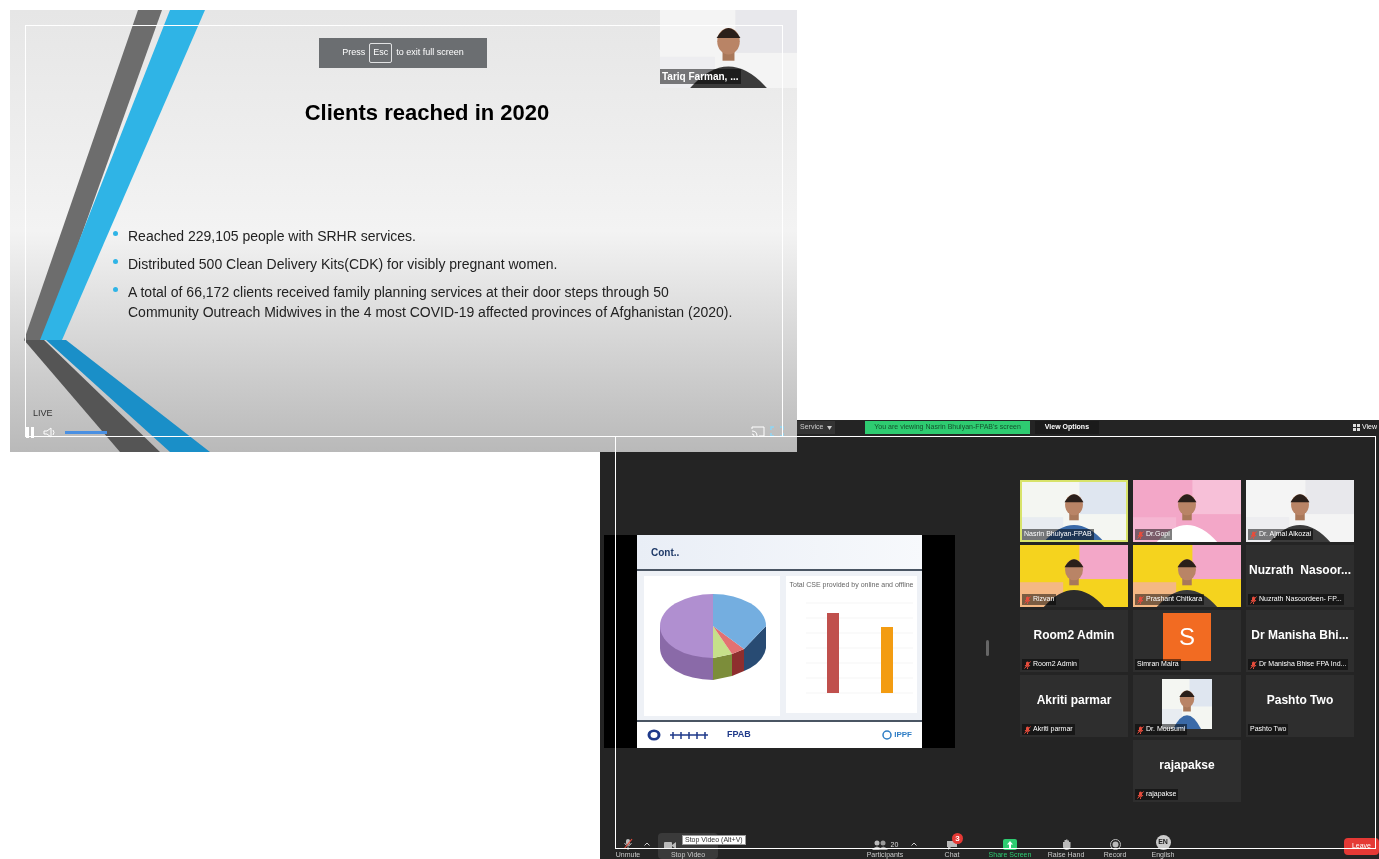  What do you see at coordinates (343, 264) in the screenshot?
I see `bullet-text: Distributed 500 Clean Delivery Kits(CDK) for visibly pregnant women.` at bounding box center [343, 264].